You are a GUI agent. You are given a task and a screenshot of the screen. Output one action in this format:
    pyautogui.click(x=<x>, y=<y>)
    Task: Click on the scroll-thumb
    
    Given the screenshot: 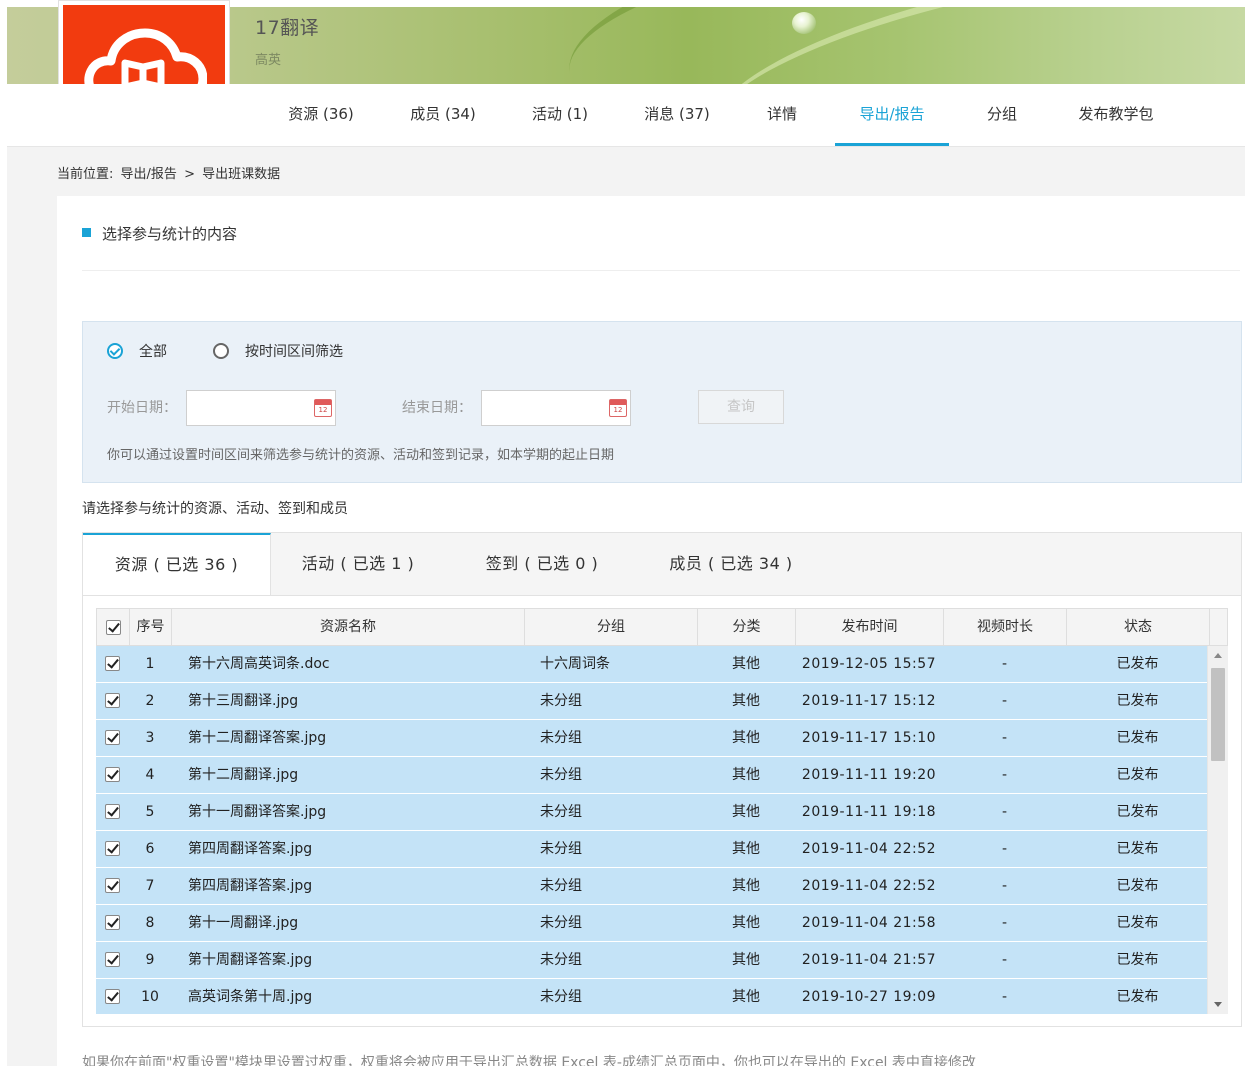 What is the action you would take?
    pyautogui.click(x=1218, y=714)
    